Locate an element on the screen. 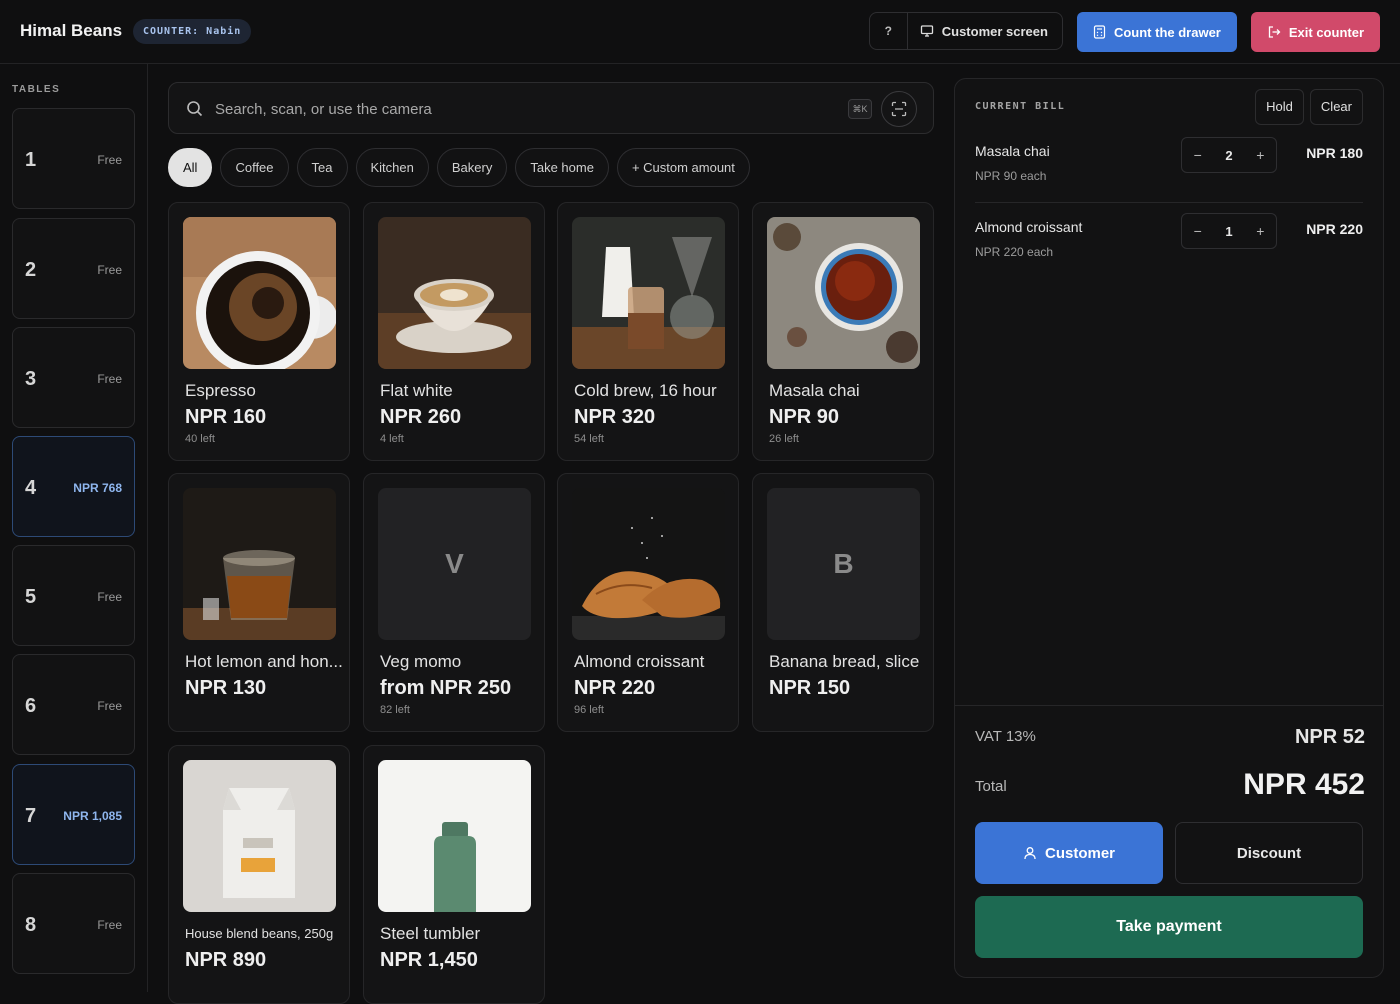 This screenshot has height=1004, width=1400. help-button: ? is located at coordinates (889, 31).